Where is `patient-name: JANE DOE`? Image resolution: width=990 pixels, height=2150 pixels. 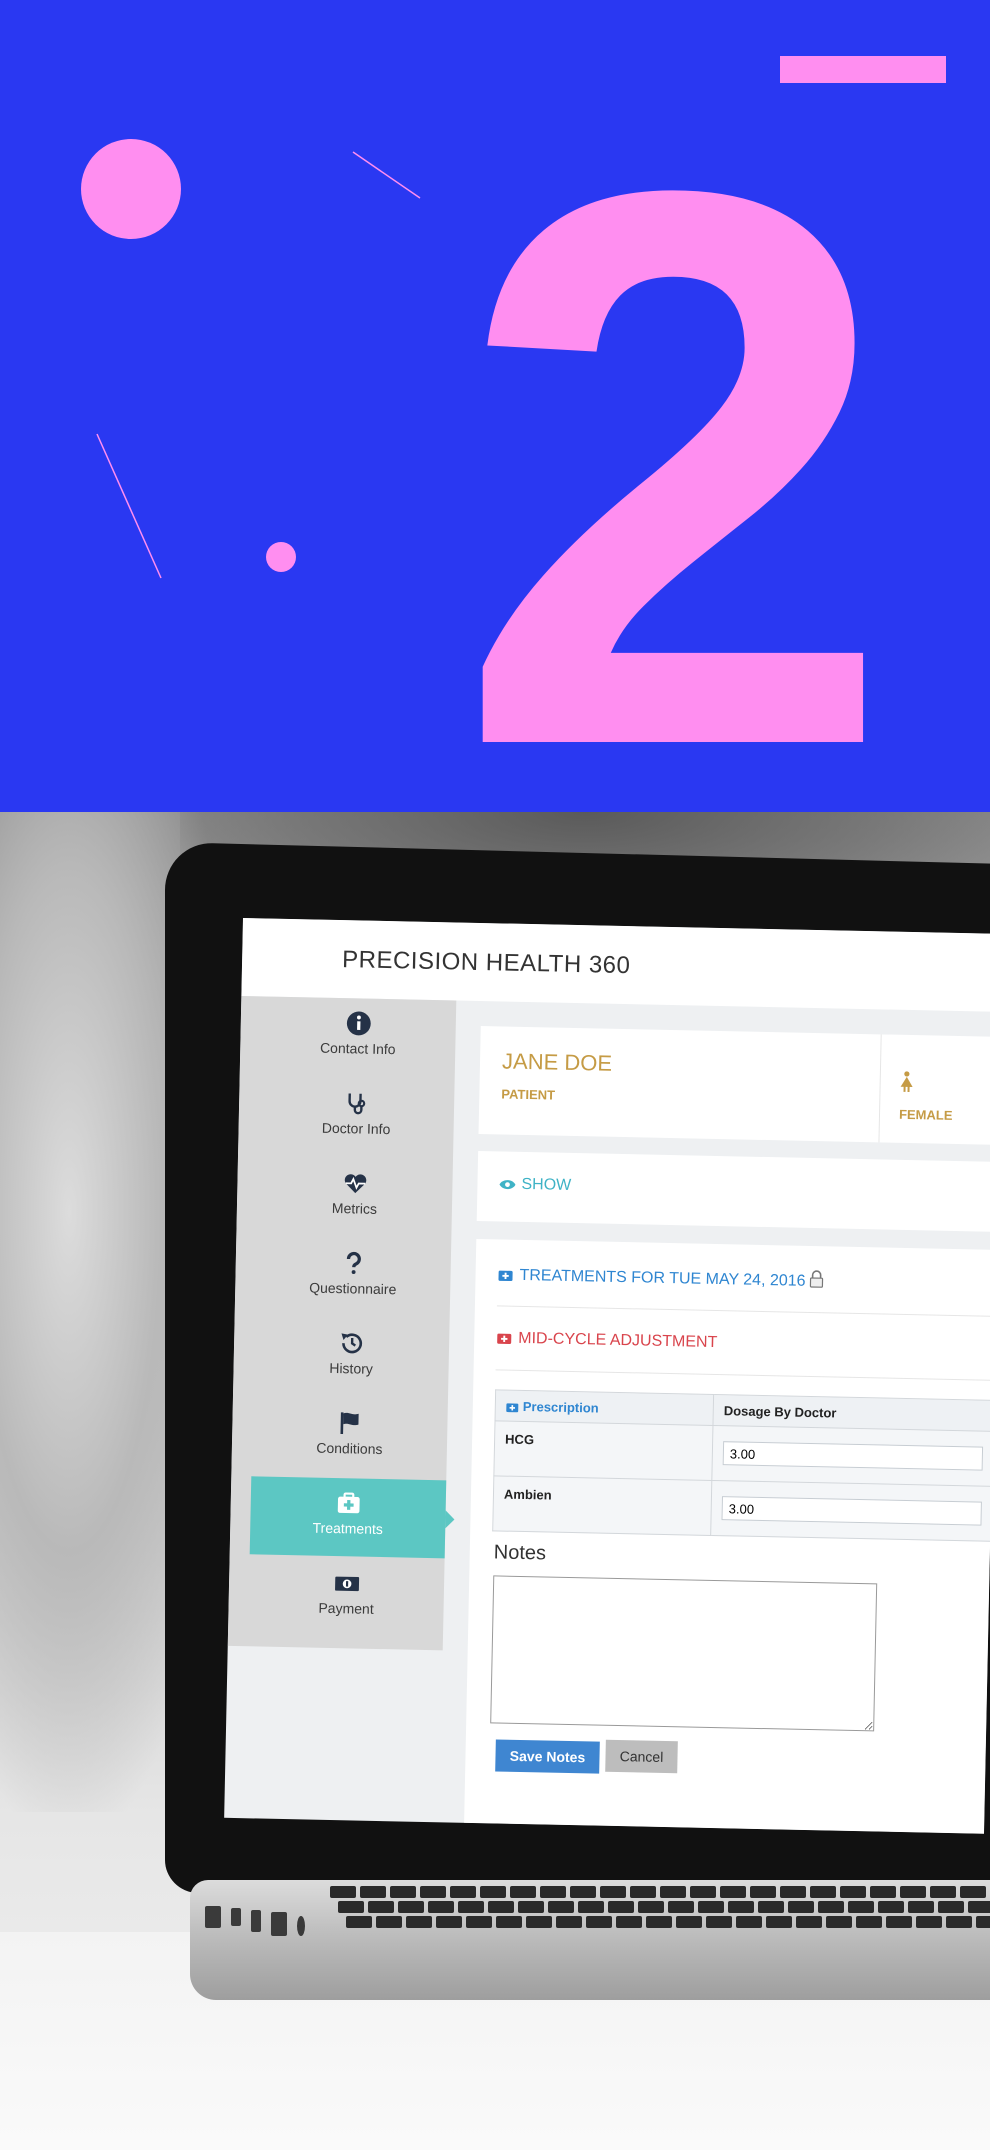
patient-name: JANE DOE is located at coordinates (557, 1062).